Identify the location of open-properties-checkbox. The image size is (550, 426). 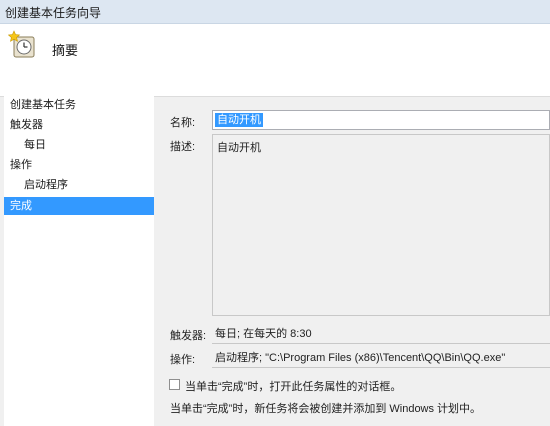
(174, 384).